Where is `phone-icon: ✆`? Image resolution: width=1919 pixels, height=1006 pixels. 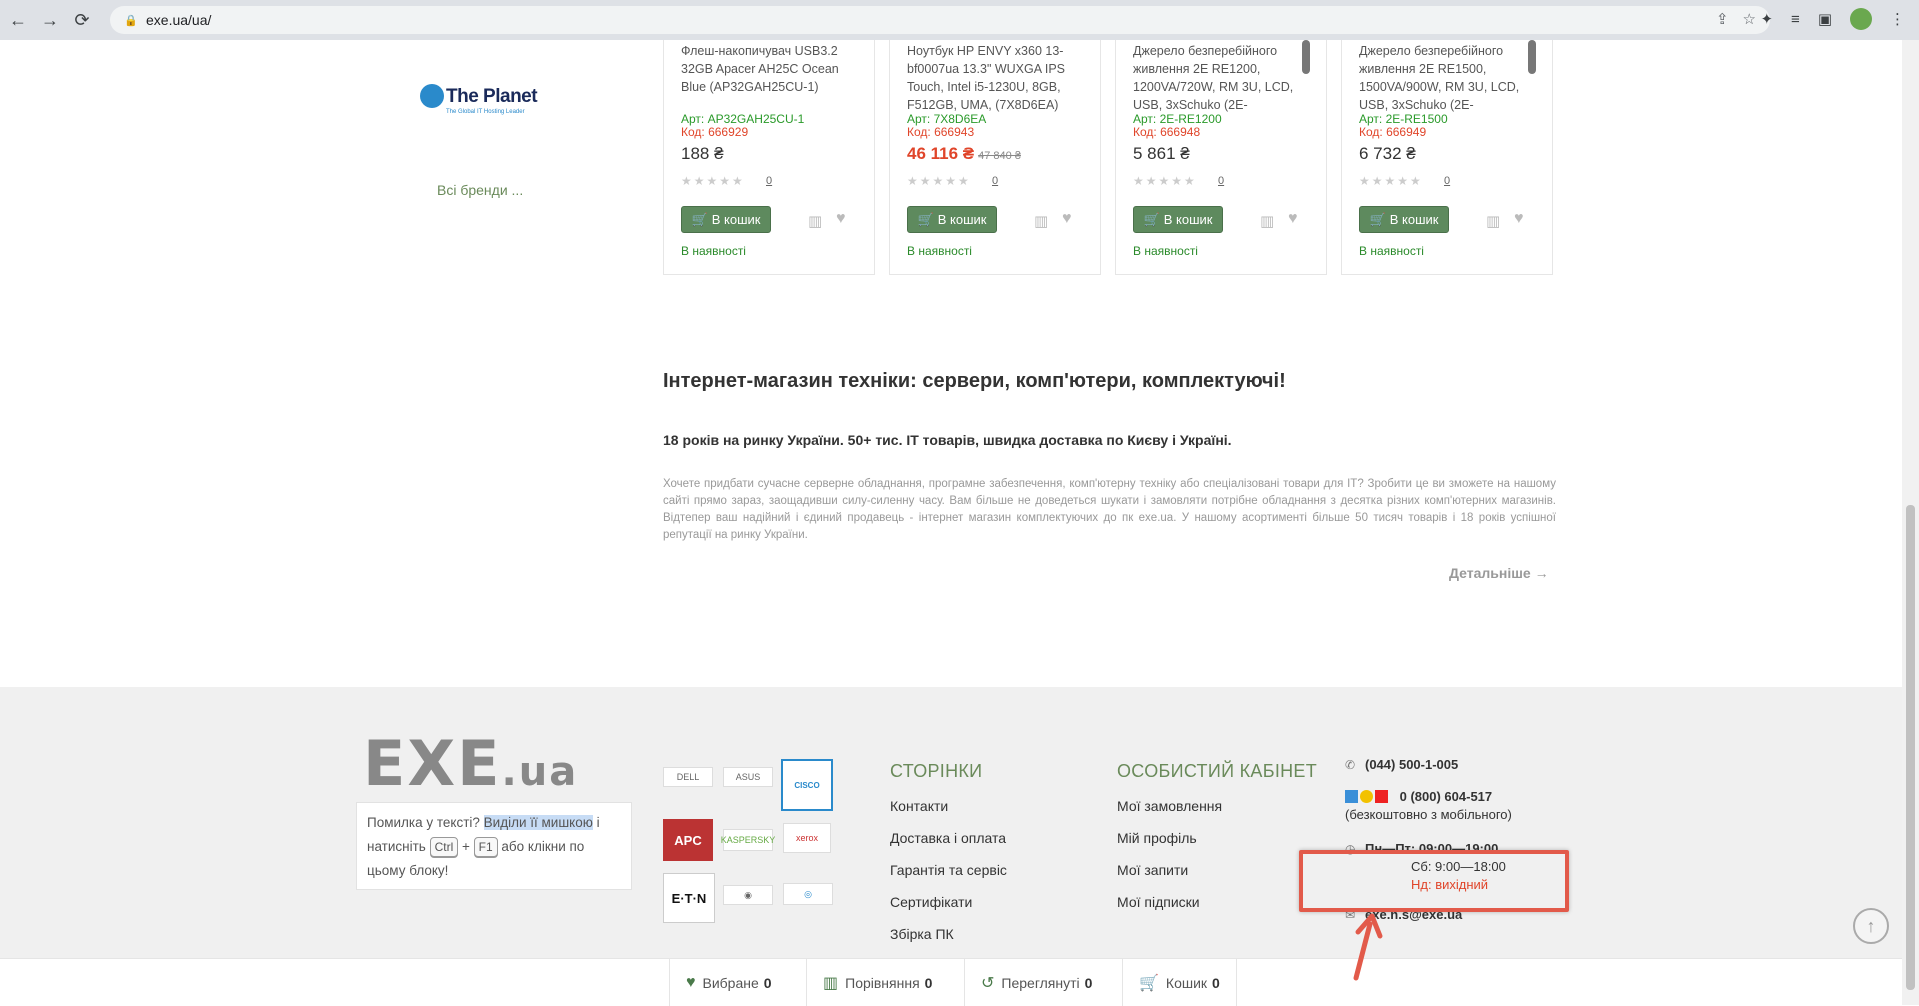 phone-icon: ✆ is located at coordinates (1350, 765).